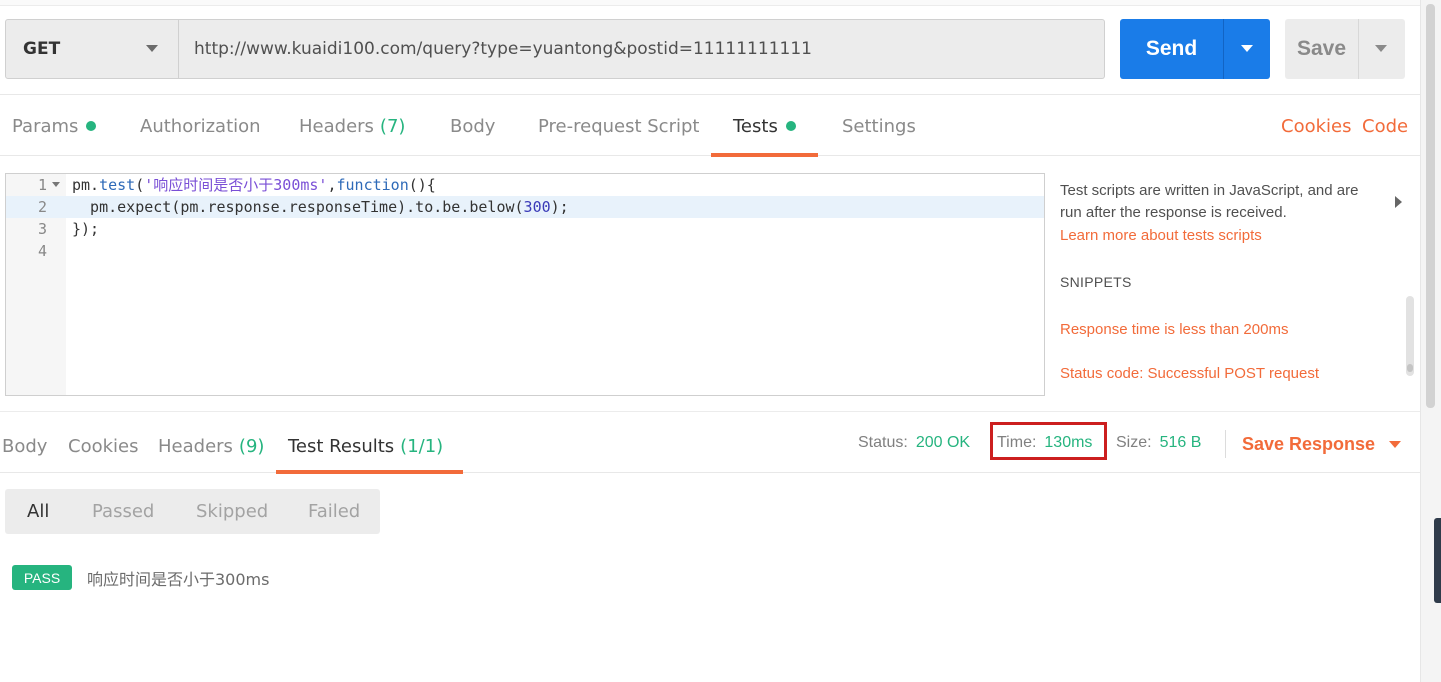 This screenshot has width=1441, height=682. I want to click on tab-headers: Headers (7), so click(352, 126).